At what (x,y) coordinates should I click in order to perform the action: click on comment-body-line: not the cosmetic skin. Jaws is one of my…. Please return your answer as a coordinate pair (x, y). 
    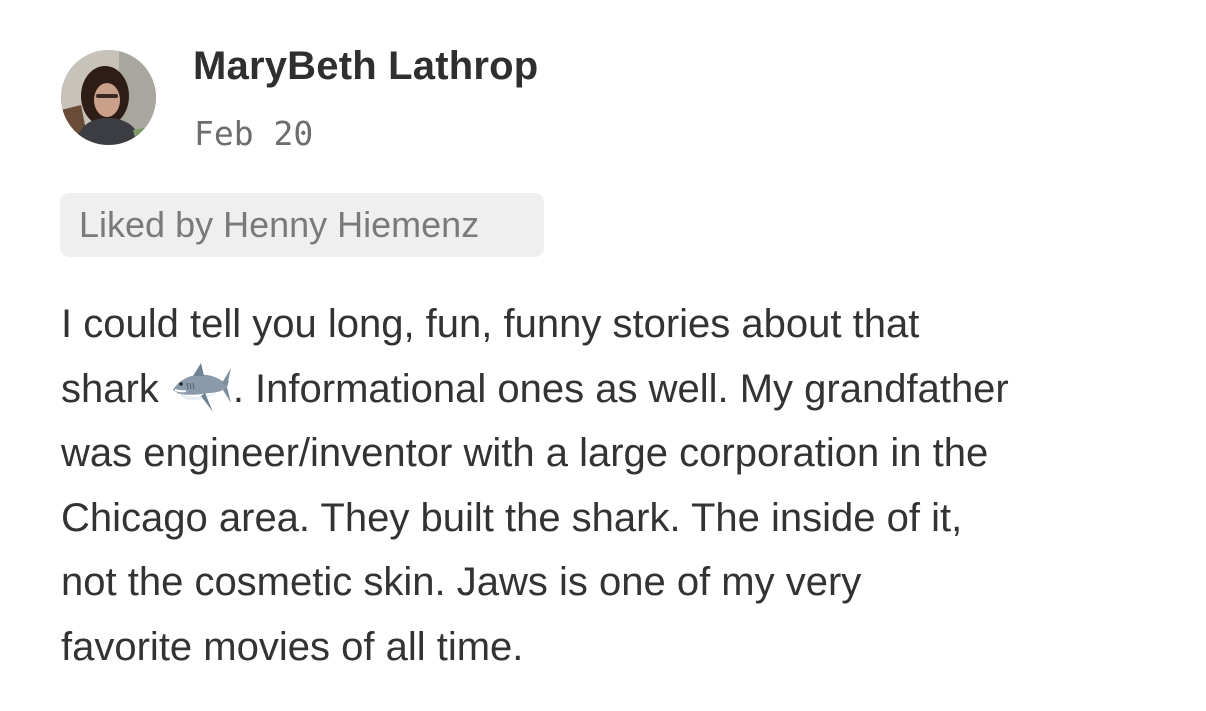
    Looking at the image, I should click on (461, 582).